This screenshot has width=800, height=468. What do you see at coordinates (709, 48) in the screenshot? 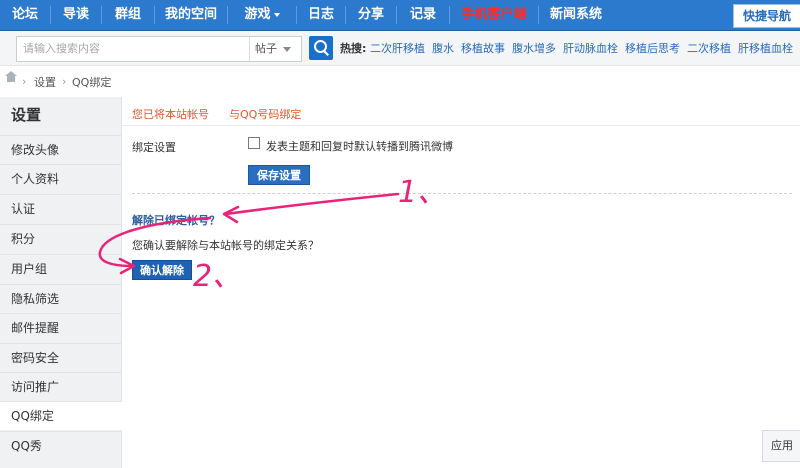
I see `hot-link: 二次移植` at bounding box center [709, 48].